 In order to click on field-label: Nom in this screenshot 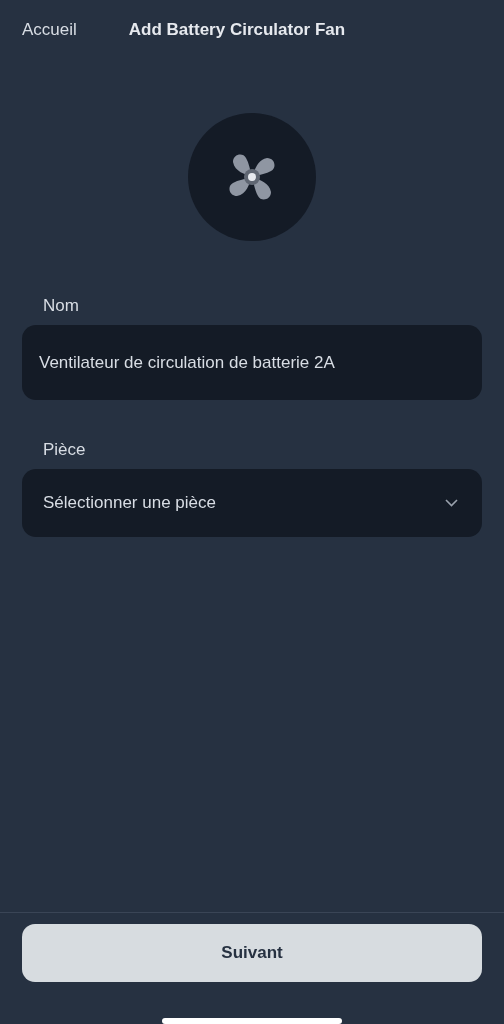, I will do `click(61, 306)`.